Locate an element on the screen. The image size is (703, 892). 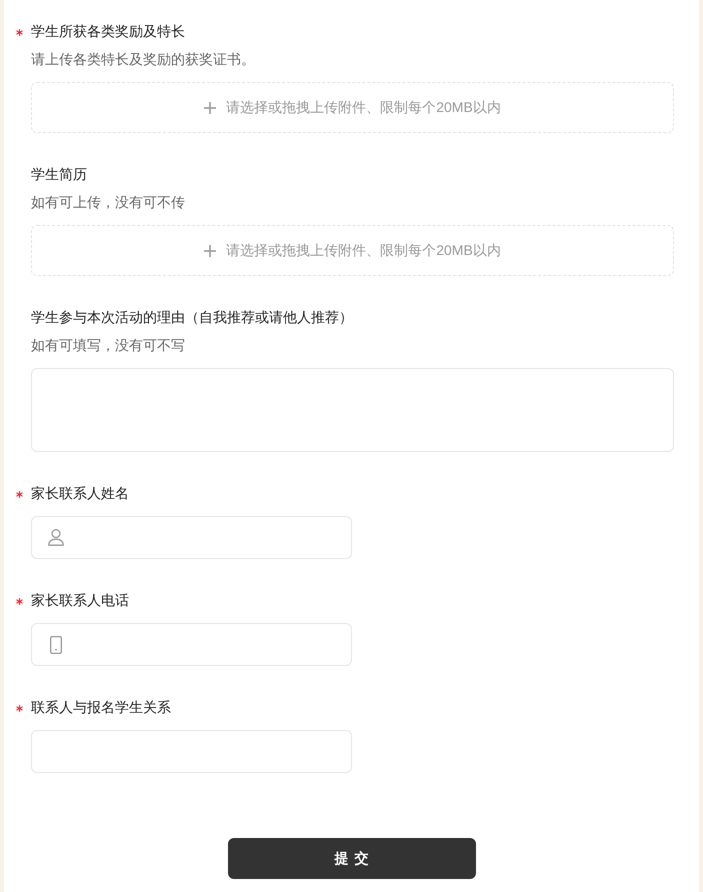
field-label: 家长联系人姓名 is located at coordinates (80, 493).